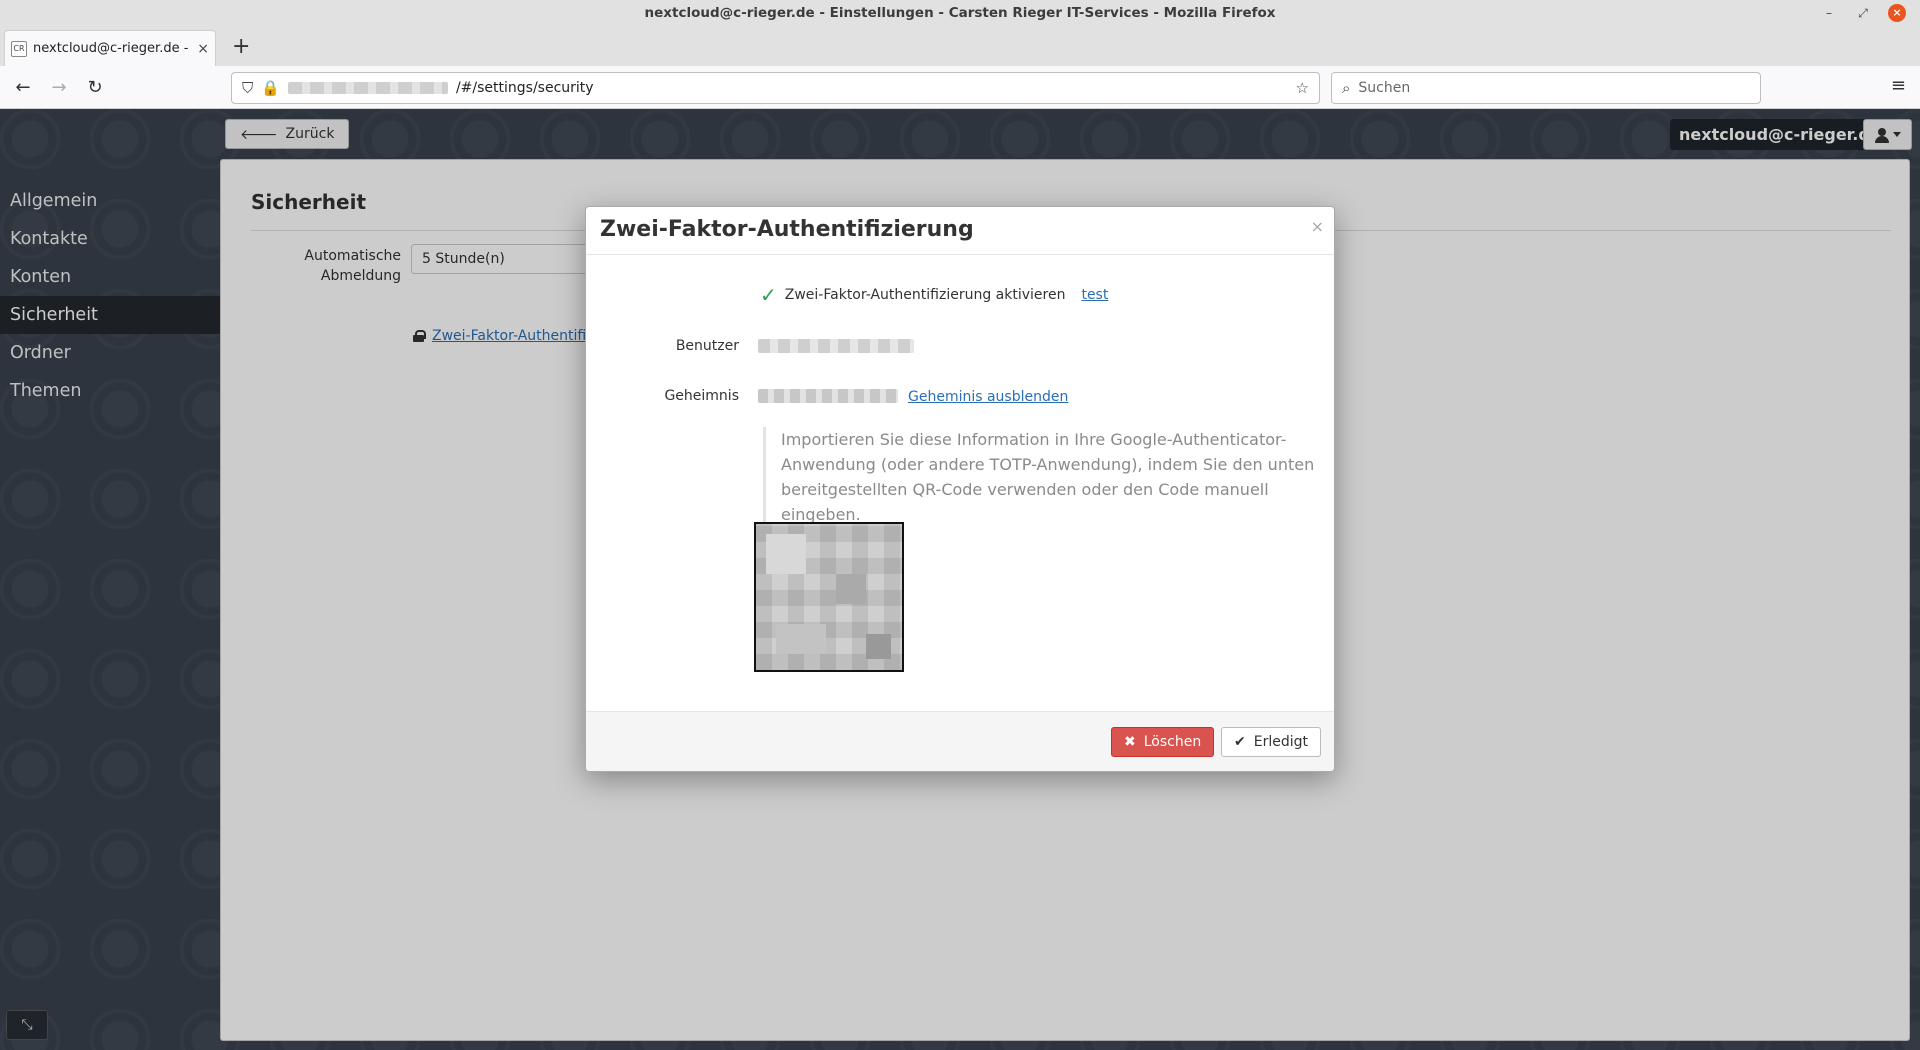 Image resolution: width=1920 pixels, height=1050 pixels. Describe the element at coordinates (828, 396) in the screenshot. I see `secret-value-redacted` at that location.